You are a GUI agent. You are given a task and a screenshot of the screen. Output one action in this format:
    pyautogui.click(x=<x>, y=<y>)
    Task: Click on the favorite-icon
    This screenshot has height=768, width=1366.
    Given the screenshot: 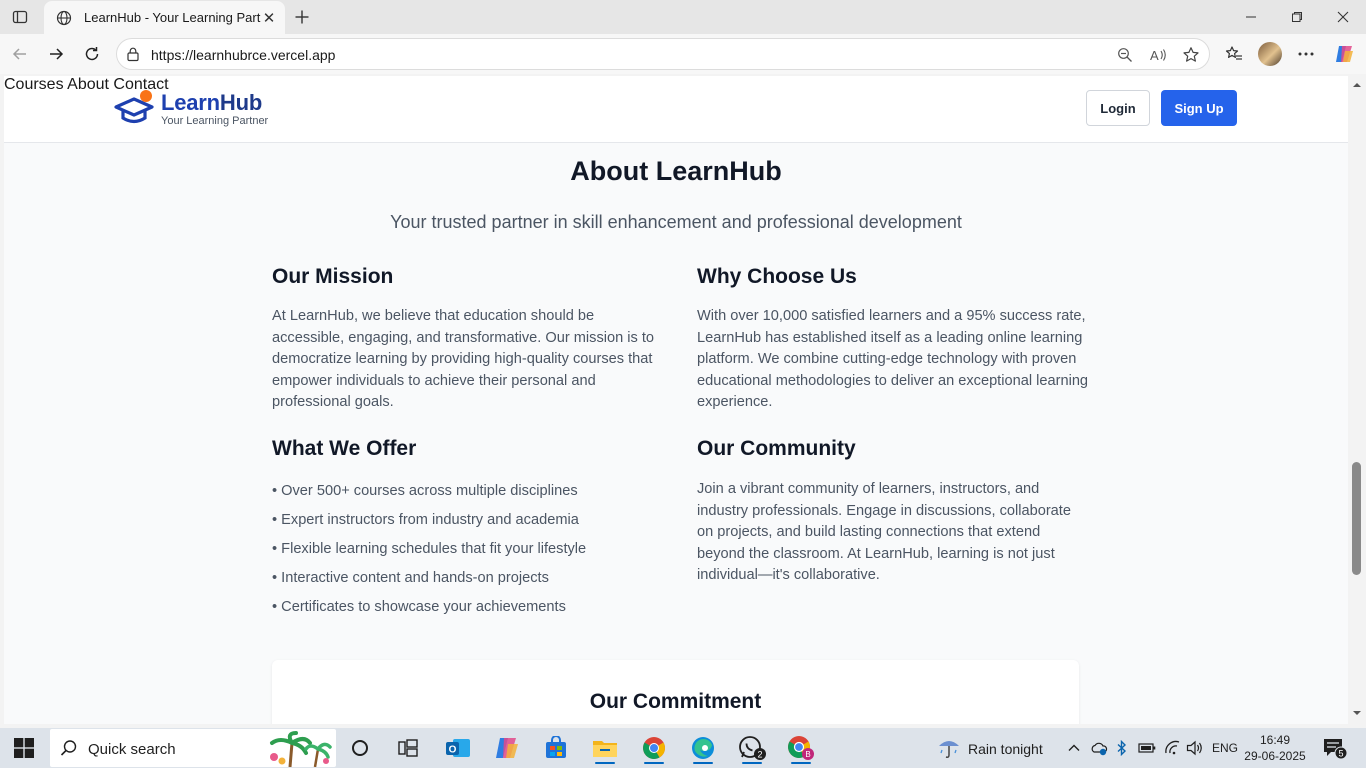 What is the action you would take?
    pyautogui.click(x=1191, y=55)
    